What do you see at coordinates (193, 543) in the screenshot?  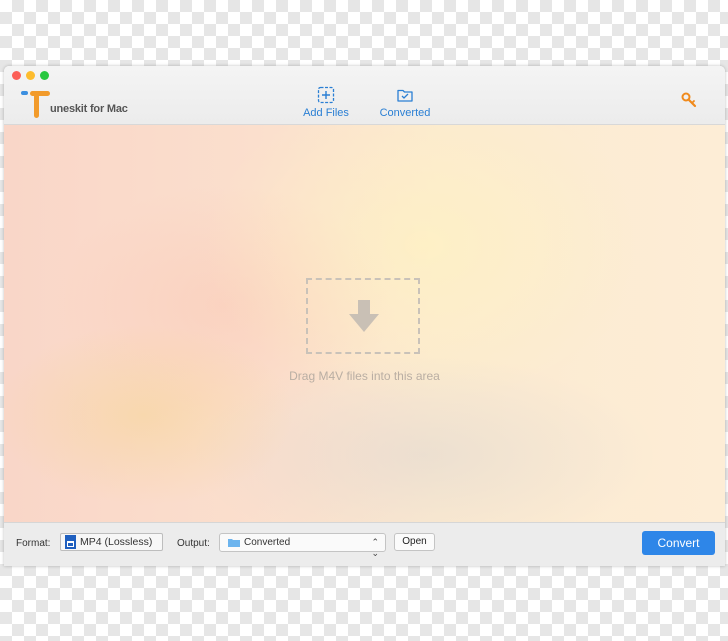 I see `output-label: Output:` at bounding box center [193, 543].